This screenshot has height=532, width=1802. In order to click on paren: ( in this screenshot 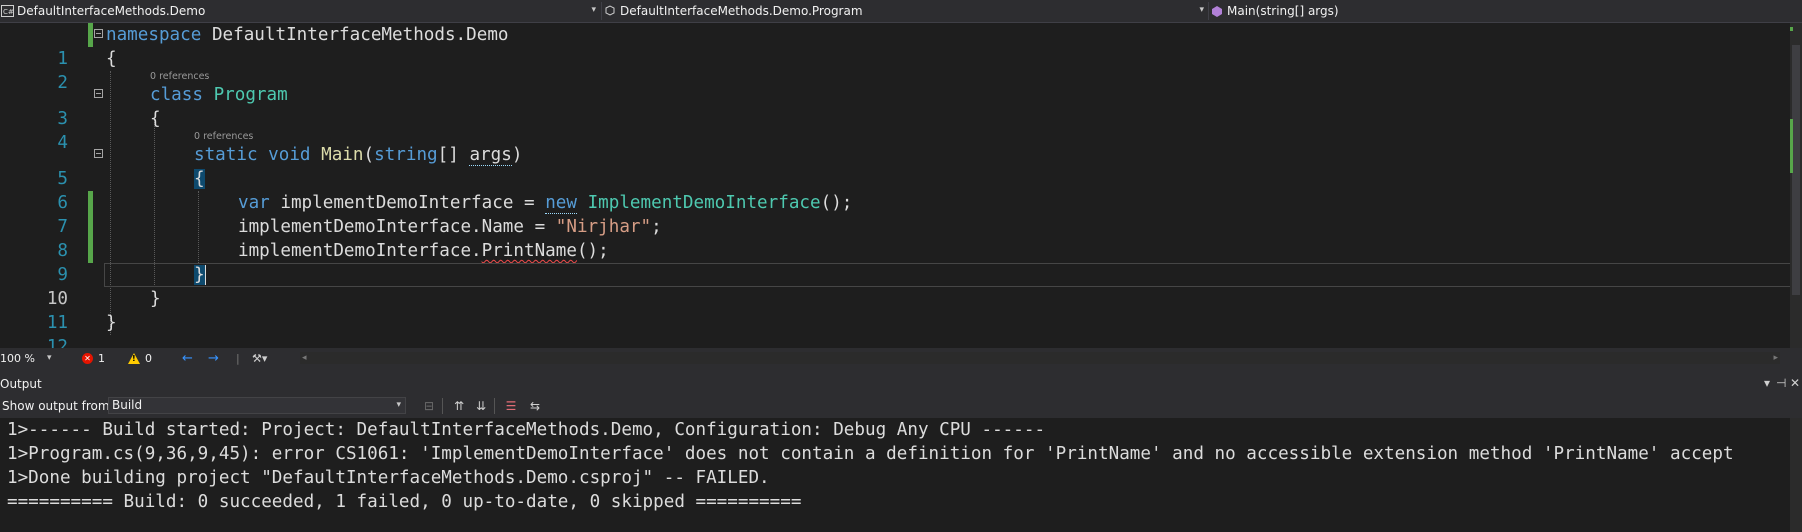, I will do `click(369, 155)`.